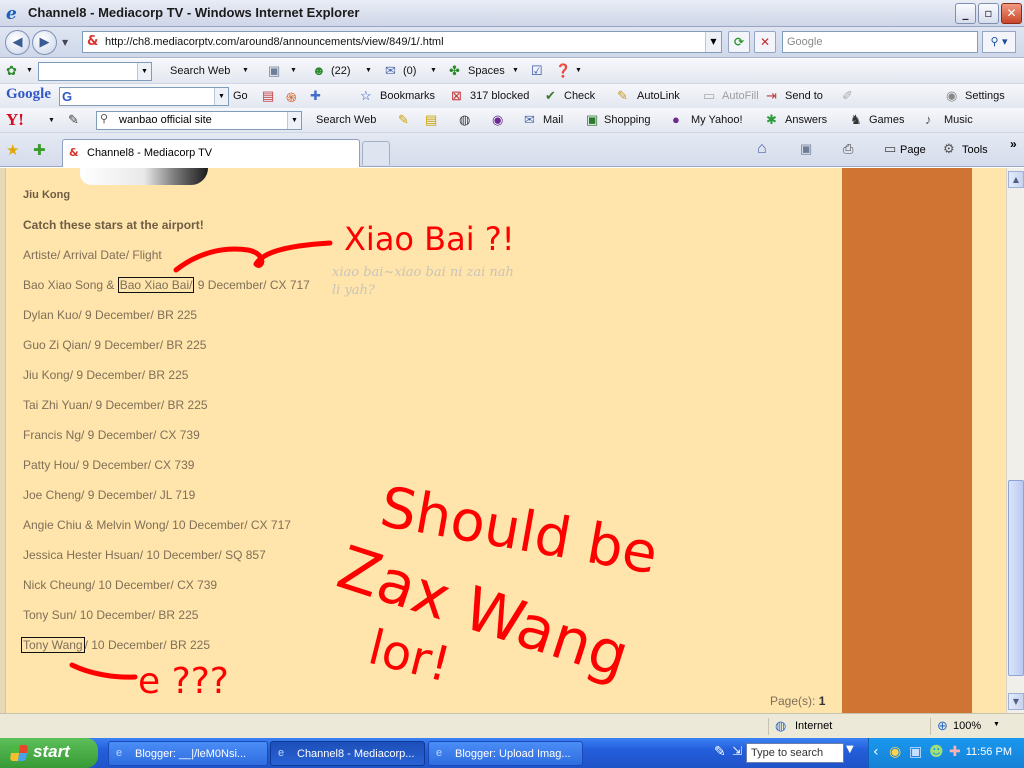 The image size is (1024, 768). I want to click on games-button: Games, so click(886, 120).